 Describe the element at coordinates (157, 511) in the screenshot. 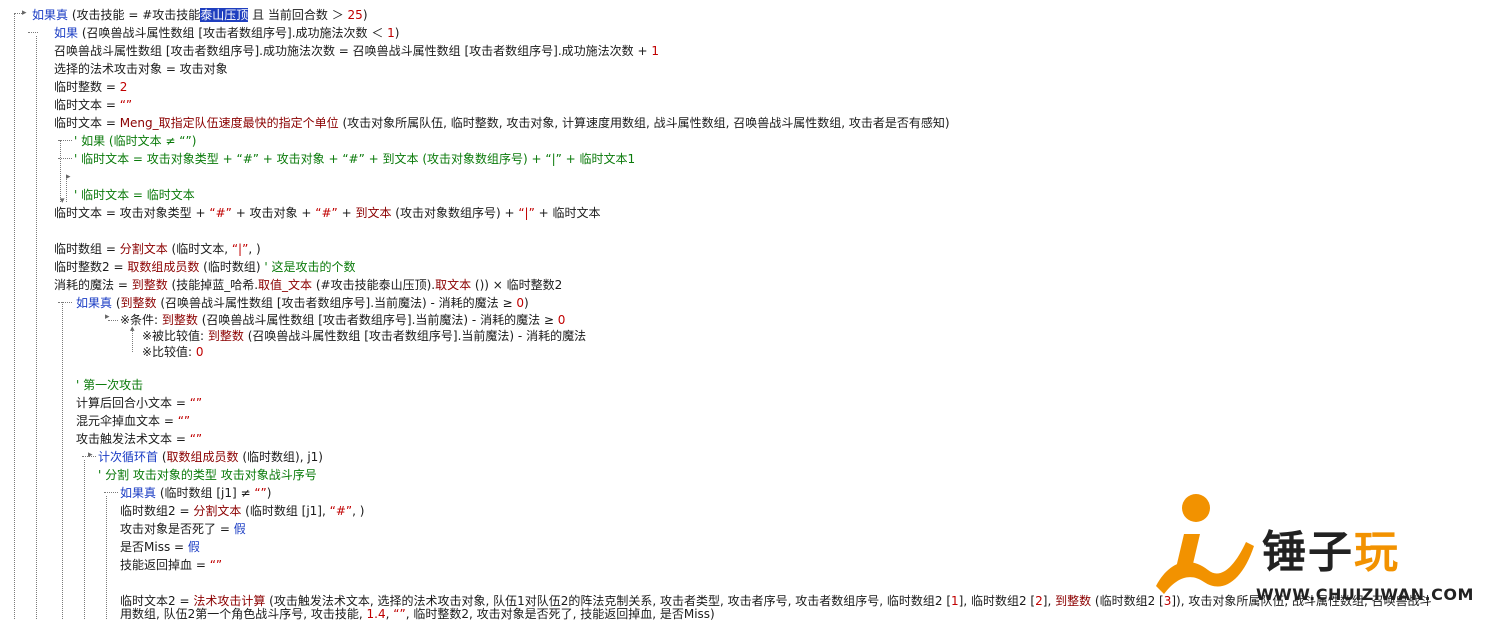

I see `code-token: 临时数组2 =` at that location.